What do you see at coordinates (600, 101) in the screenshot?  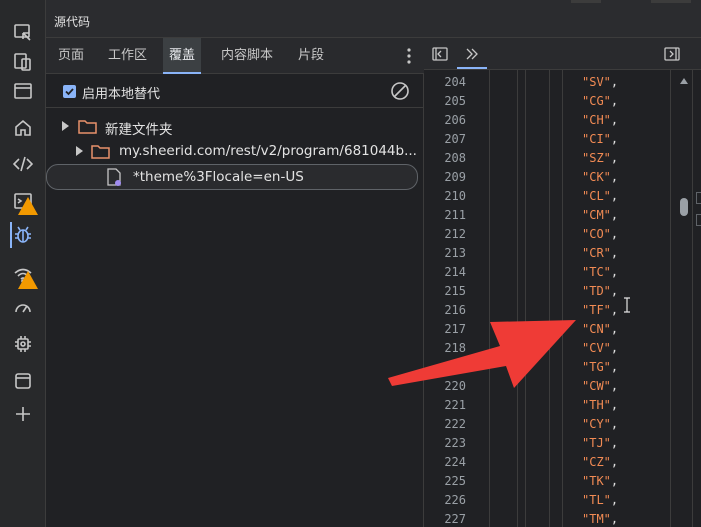 I see `code-string: "CG",` at bounding box center [600, 101].